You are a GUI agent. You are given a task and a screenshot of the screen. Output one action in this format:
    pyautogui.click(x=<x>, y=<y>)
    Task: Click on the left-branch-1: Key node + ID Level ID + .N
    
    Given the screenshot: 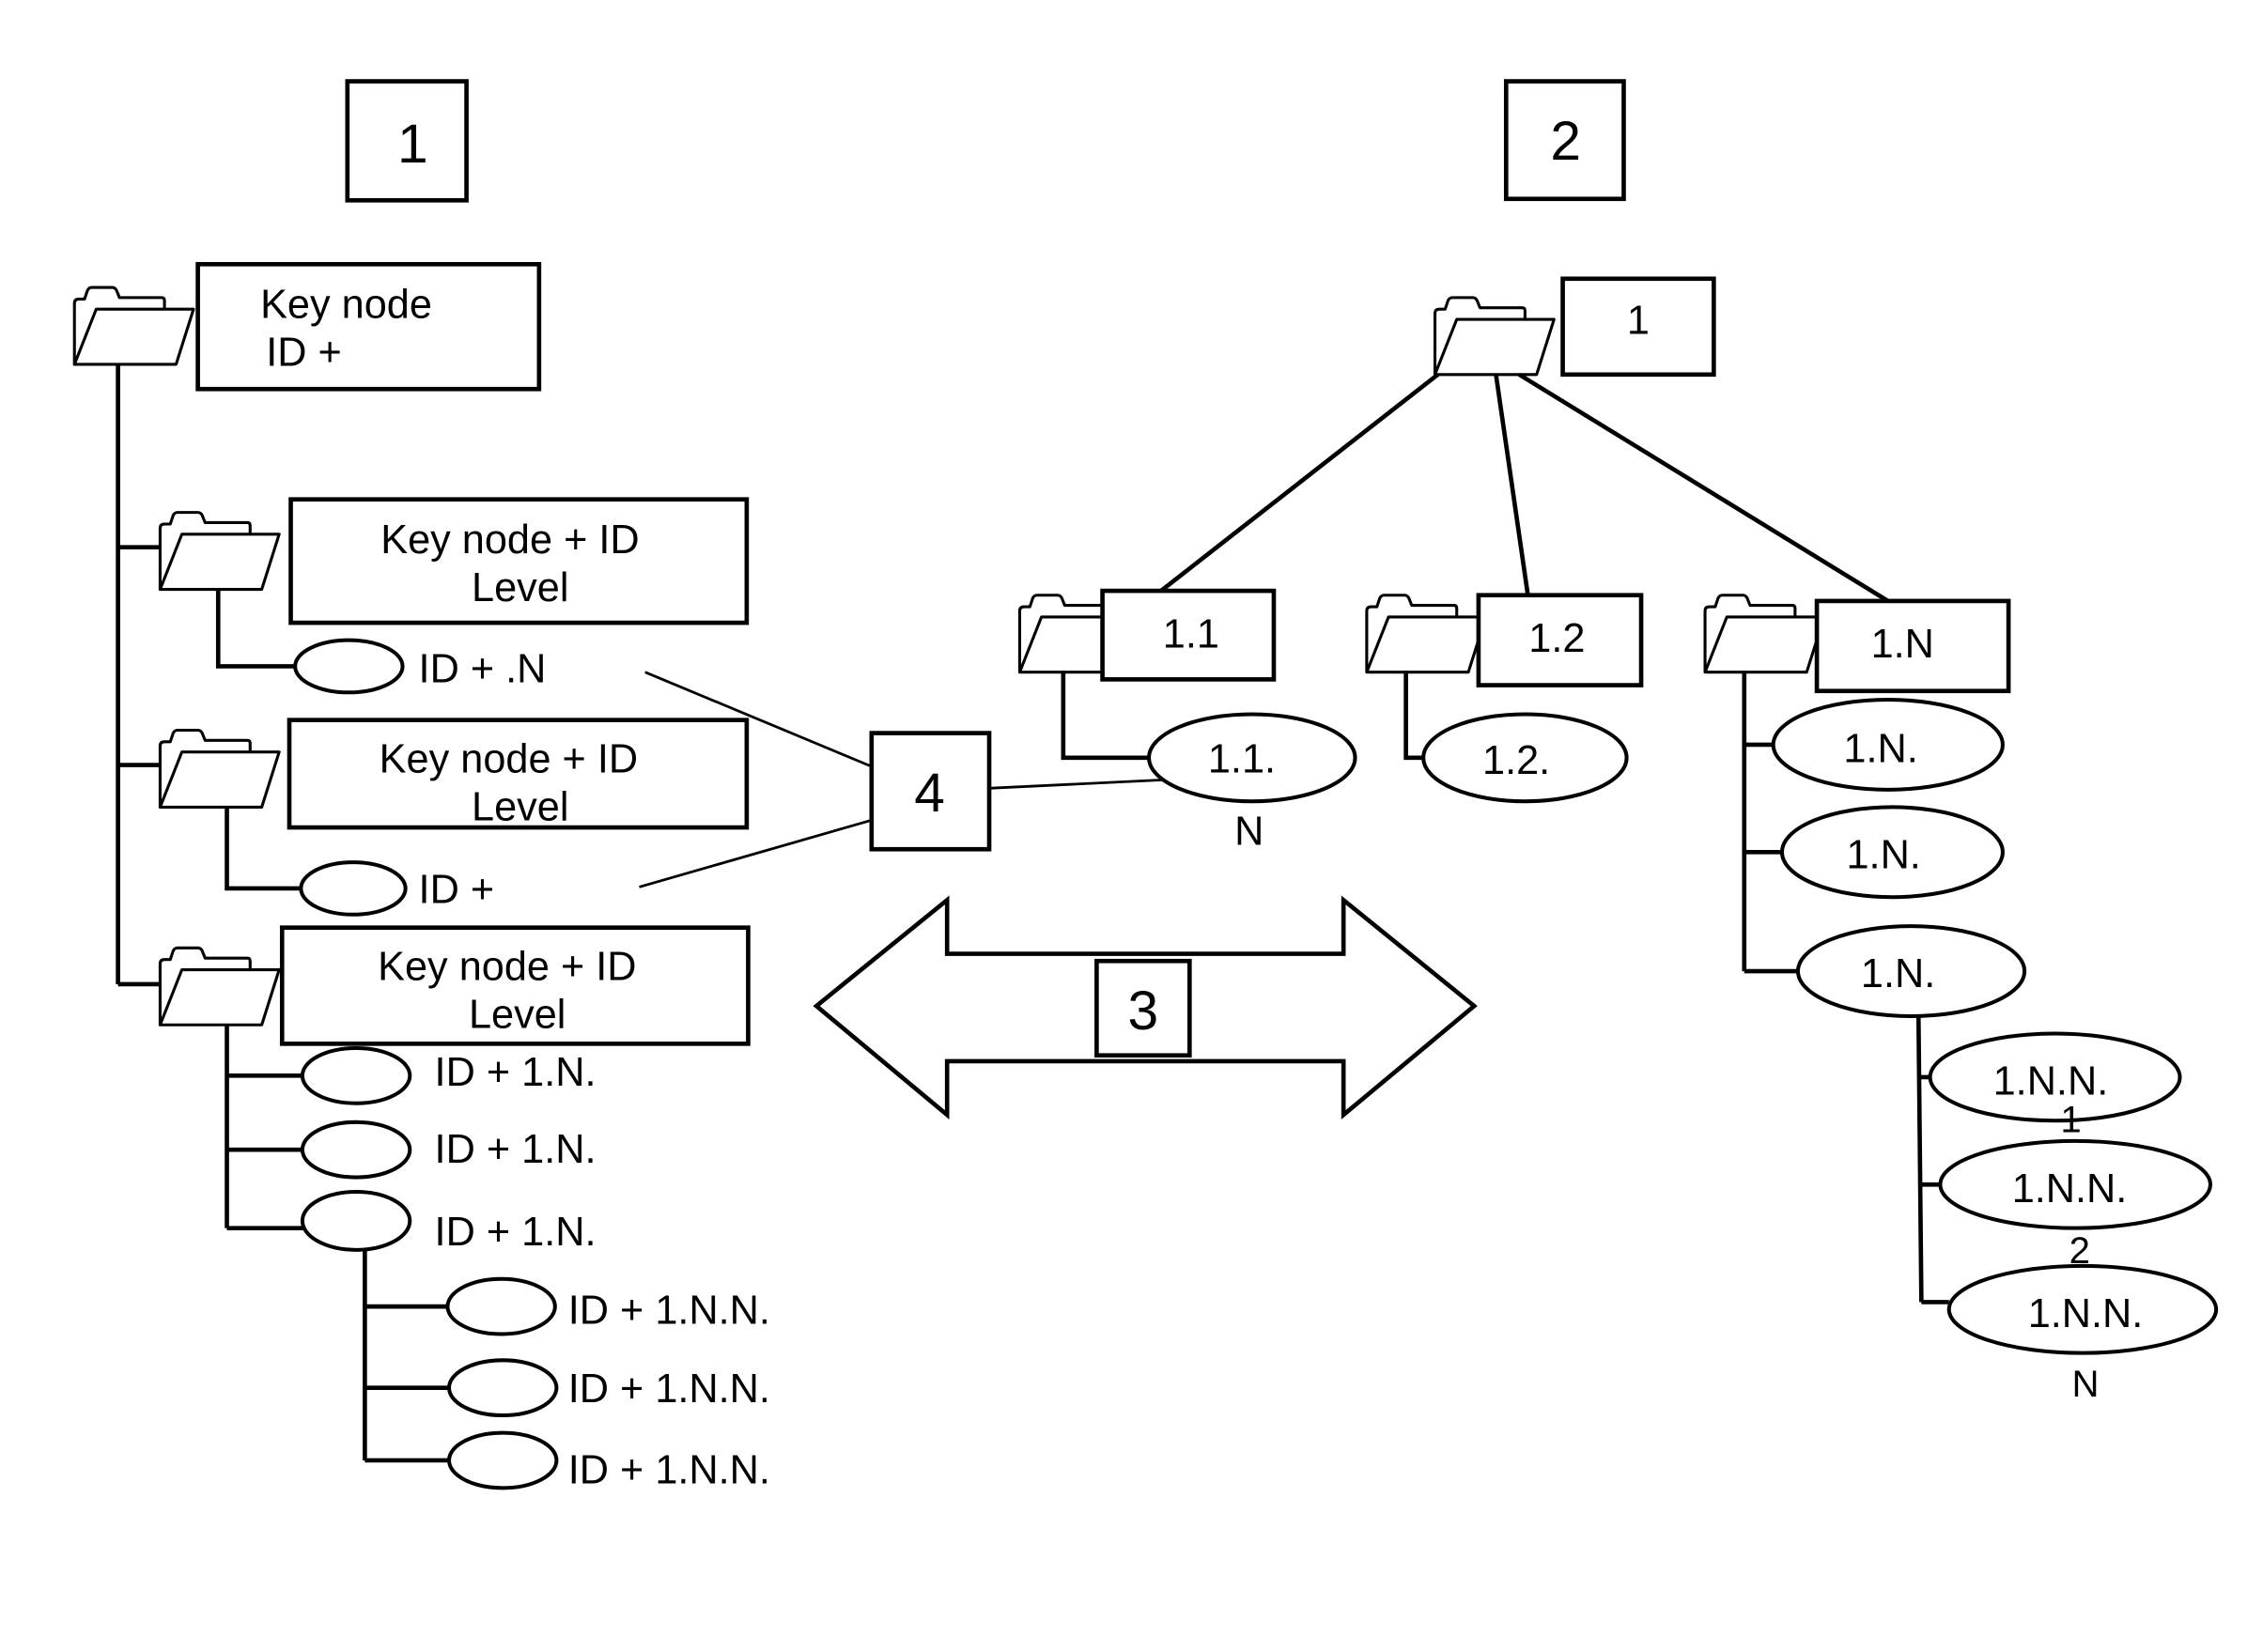 What is the action you would take?
    pyautogui.click(x=454, y=596)
    